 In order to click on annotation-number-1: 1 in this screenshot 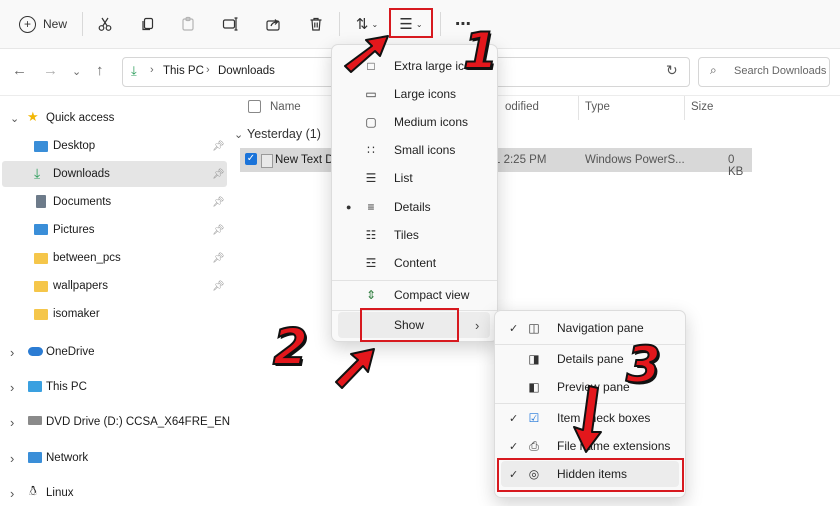, I will do `click(480, 51)`.